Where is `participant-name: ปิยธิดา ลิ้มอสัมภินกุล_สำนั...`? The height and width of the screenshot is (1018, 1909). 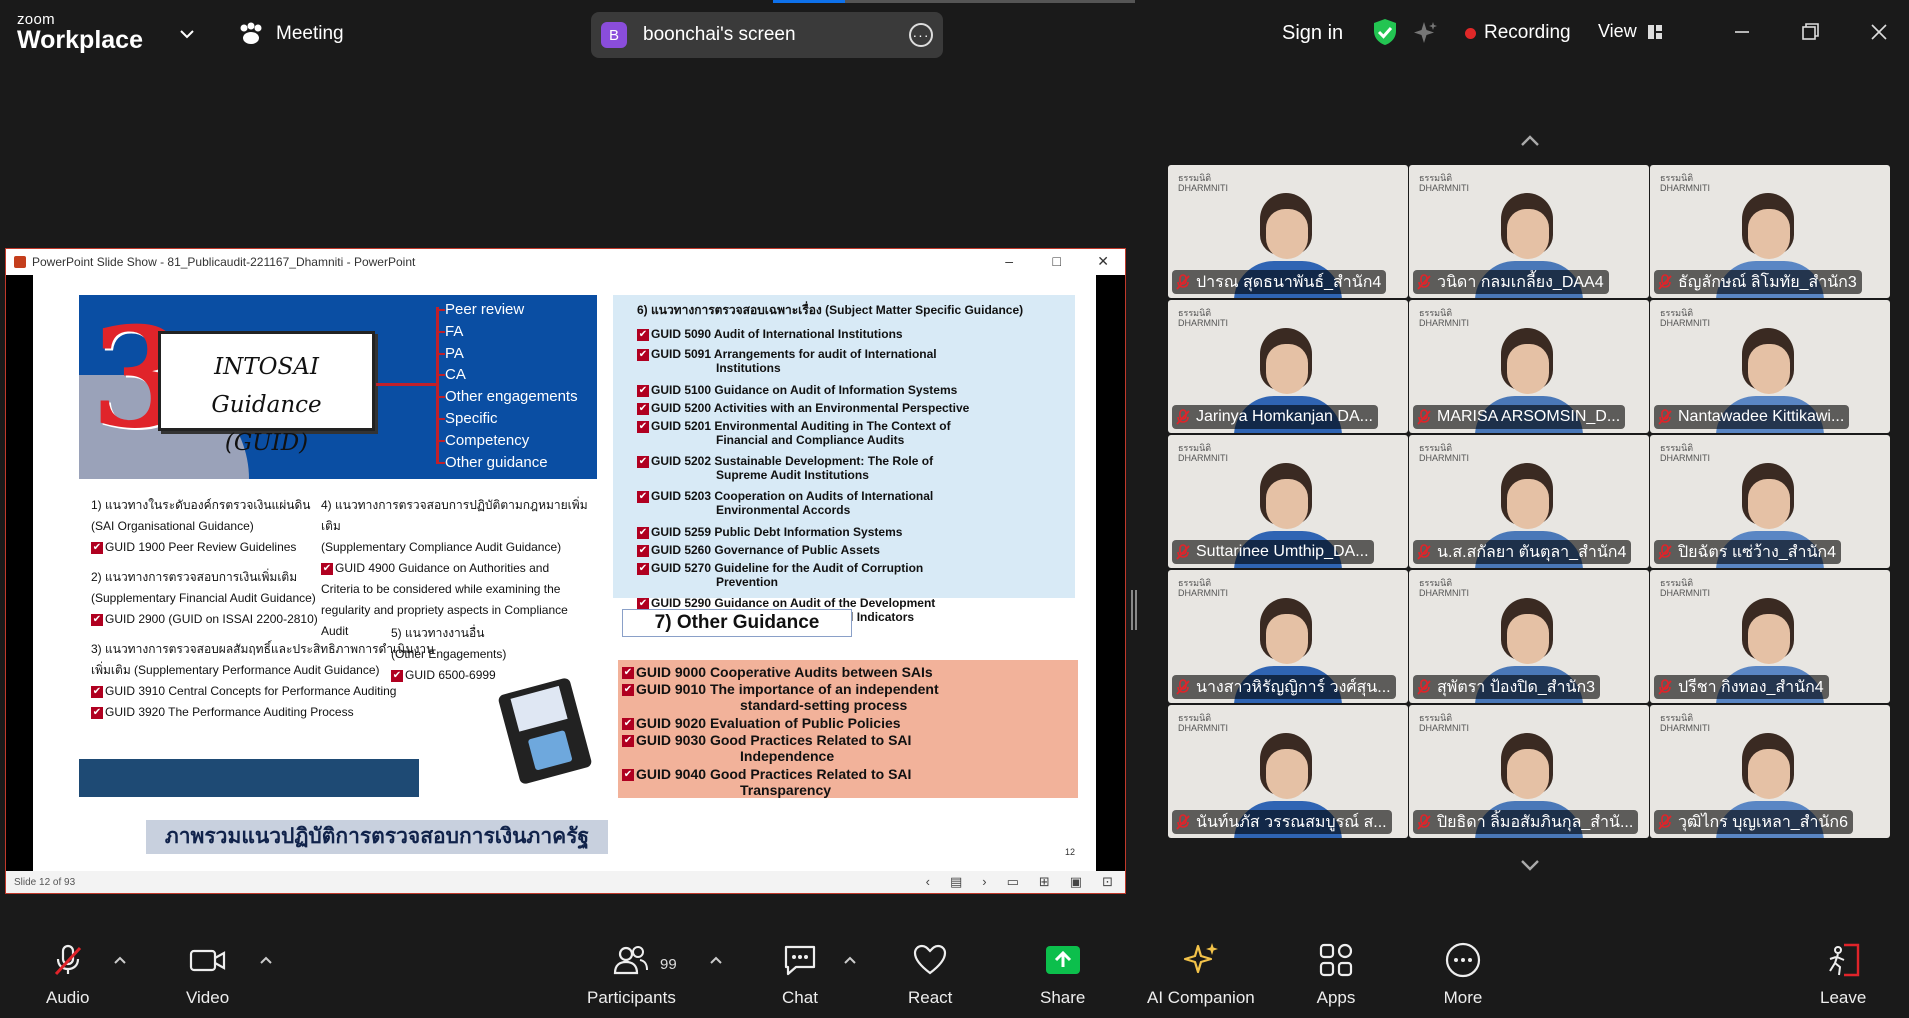 participant-name: ปิยธิดา ลิ้มอสัมภินกุล_สำนั... is located at coordinates (1535, 822).